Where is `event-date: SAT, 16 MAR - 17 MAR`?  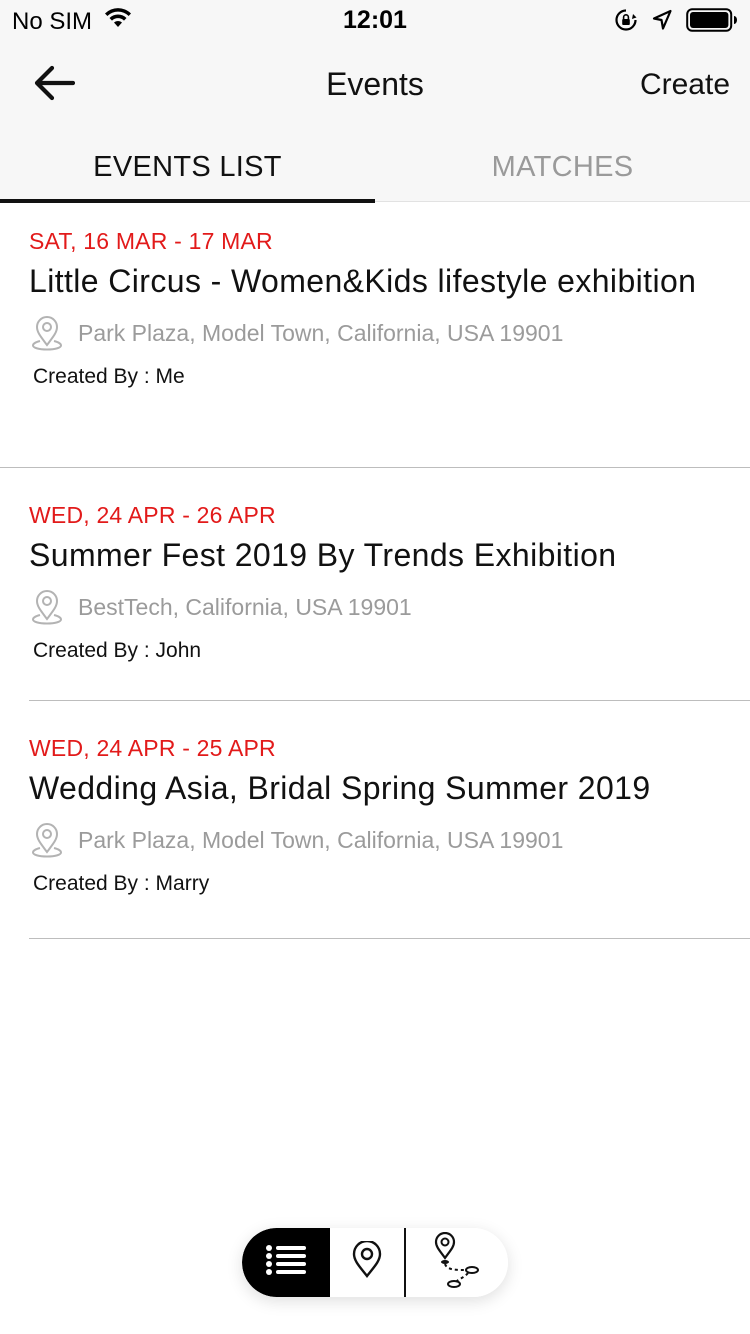
event-date: SAT, 16 MAR - 17 MAR is located at coordinates (151, 241).